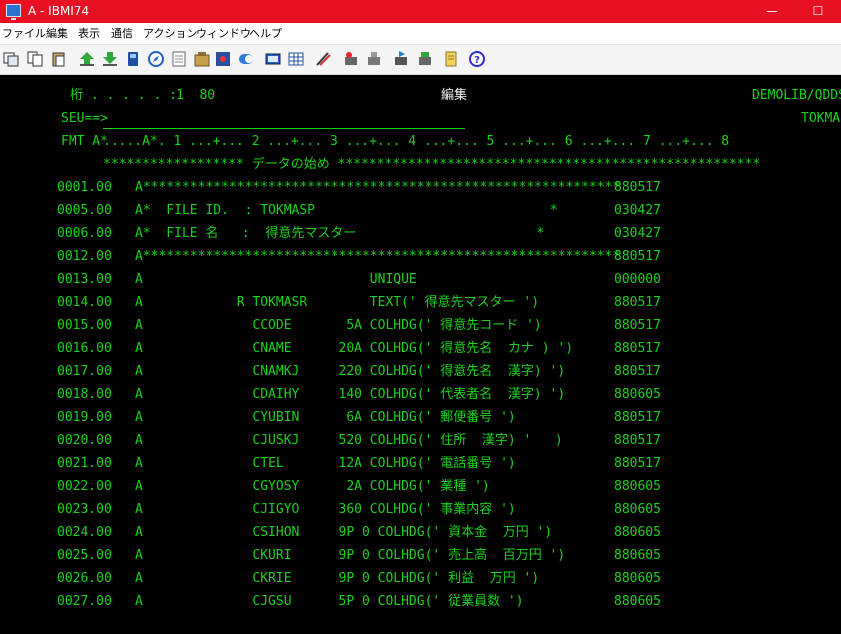 This screenshot has height=634, width=841. I want to click on edit-tools-icon, so click(323, 59).